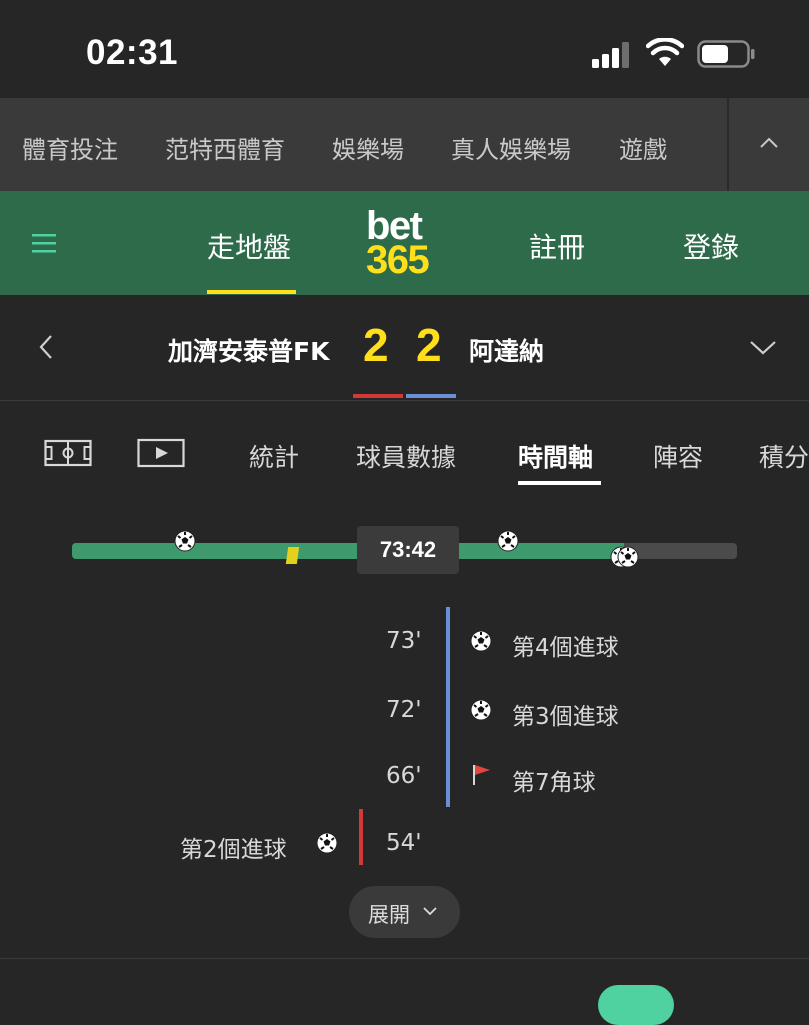  Describe the element at coordinates (225, 147) in the screenshot. I see `category-fantasy-sports: 范特西體育` at that location.